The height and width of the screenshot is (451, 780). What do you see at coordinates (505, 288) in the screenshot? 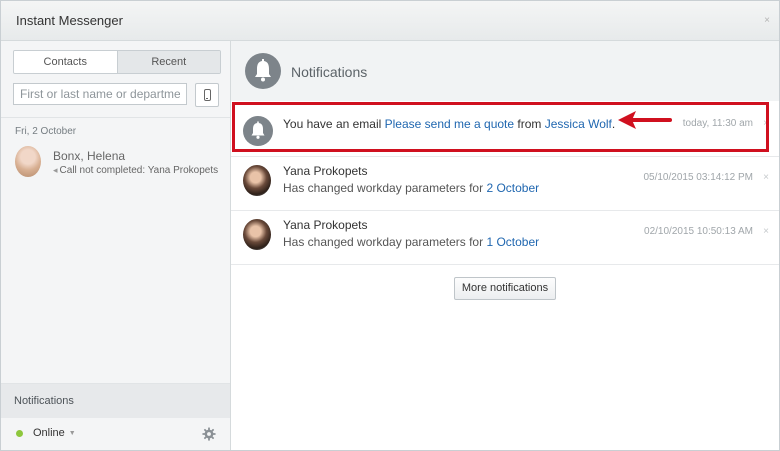
I see `more-notifications-button: More notifications` at bounding box center [505, 288].